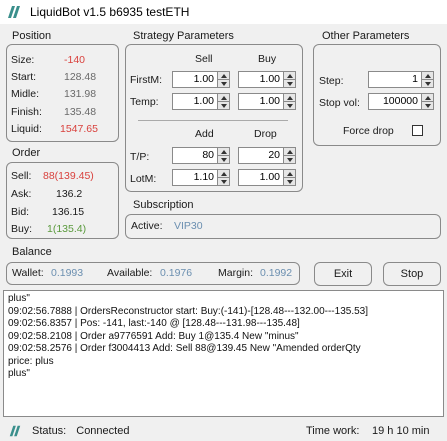  Describe the element at coordinates (195, 155) in the screenshot. I see `tp-add-value: 80` at that location.